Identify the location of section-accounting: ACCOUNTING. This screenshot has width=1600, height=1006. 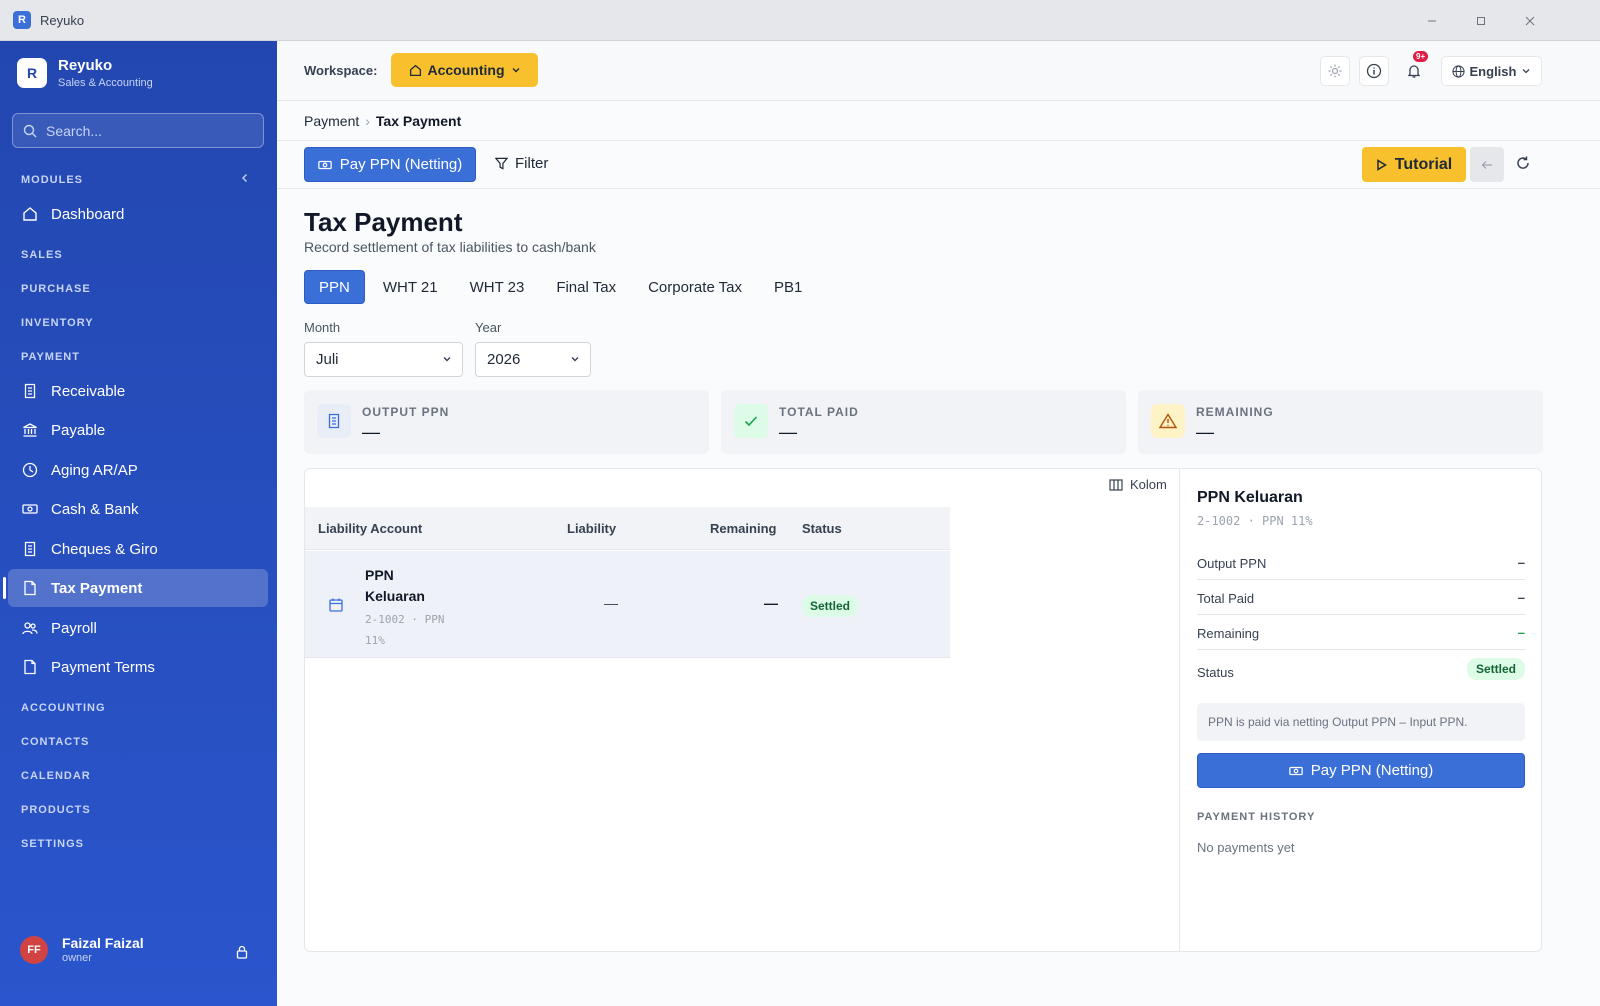
(63, 708).